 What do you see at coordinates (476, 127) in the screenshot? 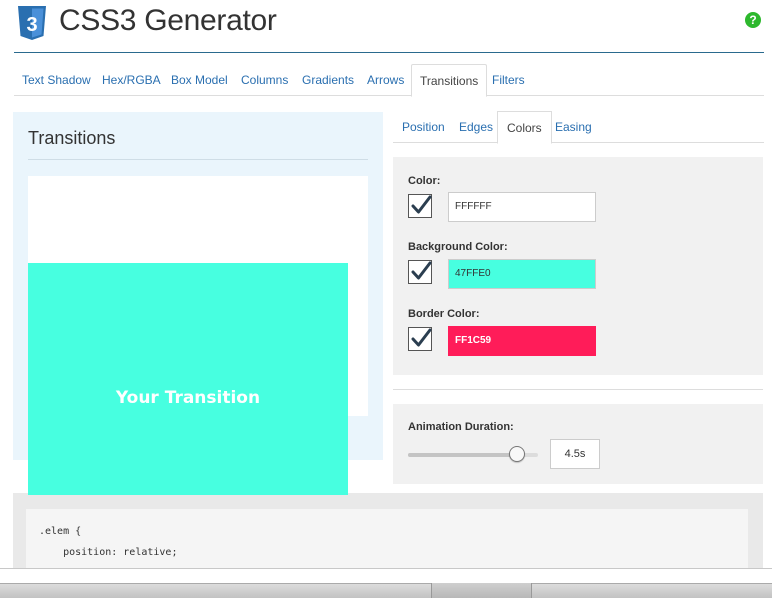
I see `tab-edges: Edges` at bounding box center [476, 127].